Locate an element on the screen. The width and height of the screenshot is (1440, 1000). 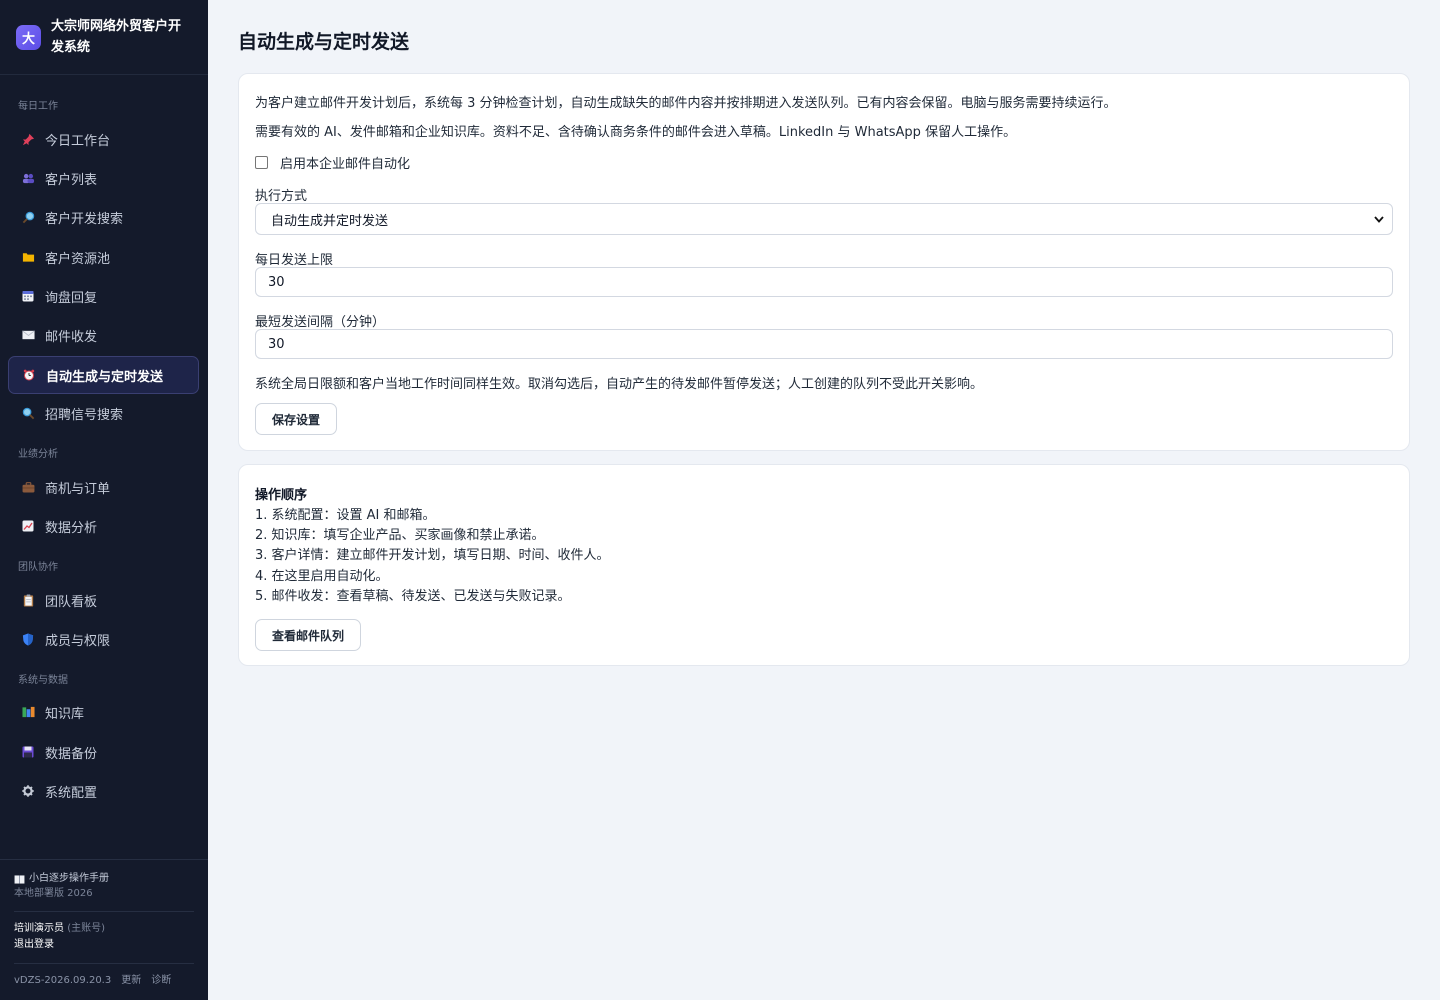
sidebar-item-auto-send: 自动生成与定时发送 is located at coordinates (103, 375).